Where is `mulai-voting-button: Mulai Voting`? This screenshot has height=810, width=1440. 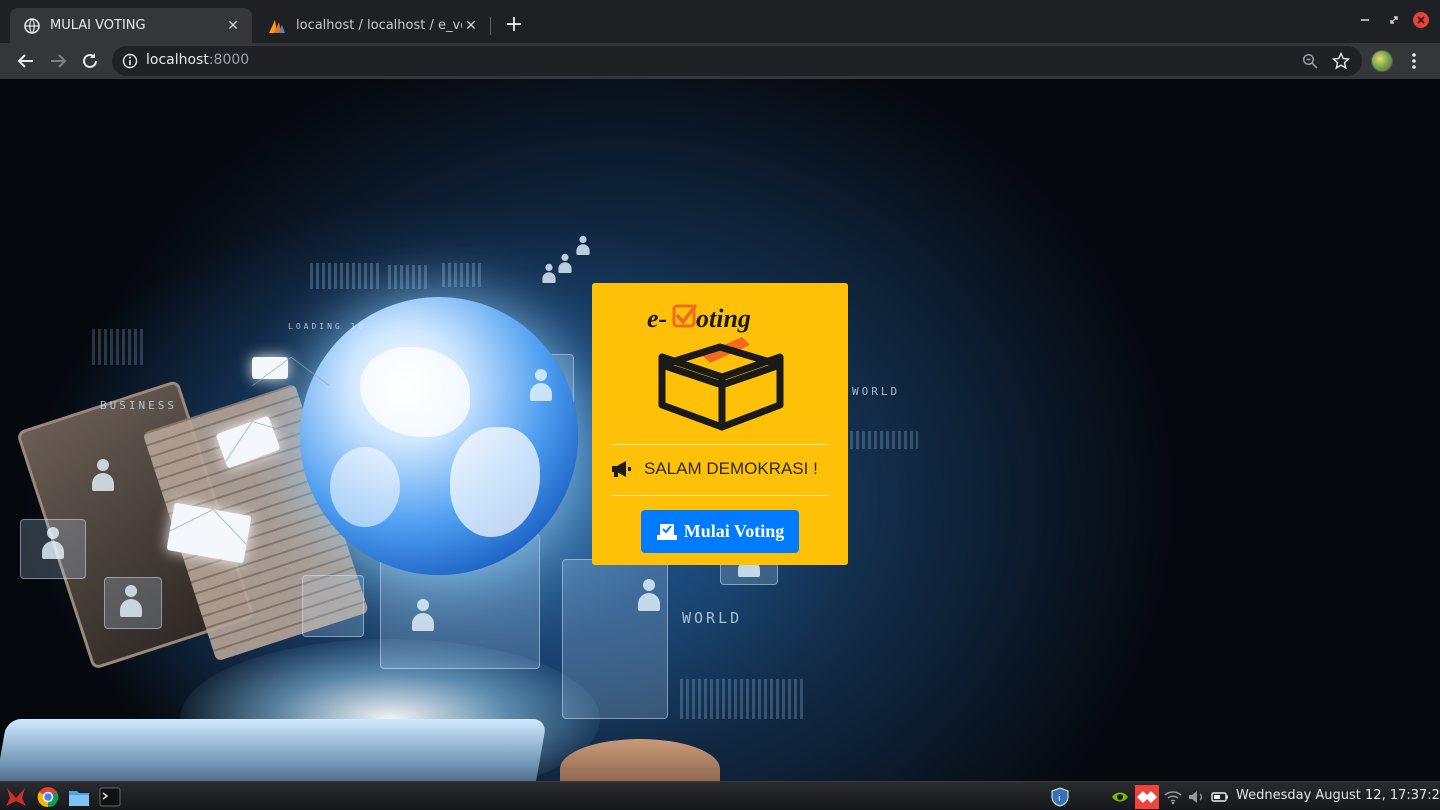
mulai-voting-button: Mulai Voting is located at coordinates (720, 531).